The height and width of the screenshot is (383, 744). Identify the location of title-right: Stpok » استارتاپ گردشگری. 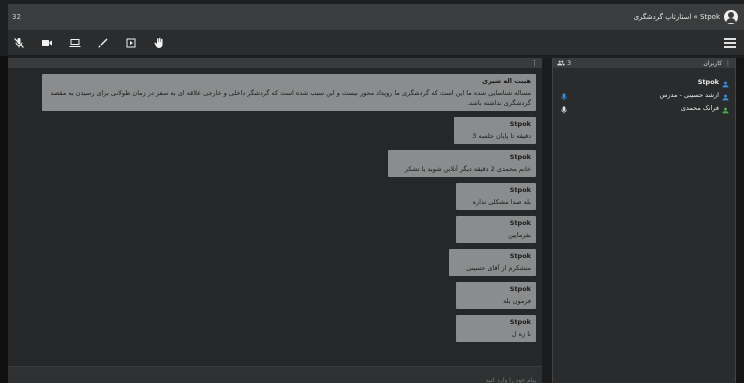
(686, 17).